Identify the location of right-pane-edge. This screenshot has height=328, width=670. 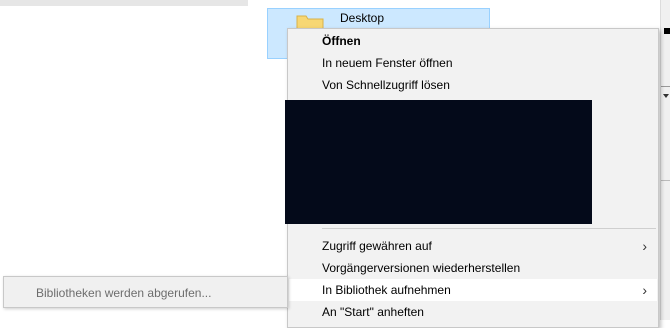
(665, 160).